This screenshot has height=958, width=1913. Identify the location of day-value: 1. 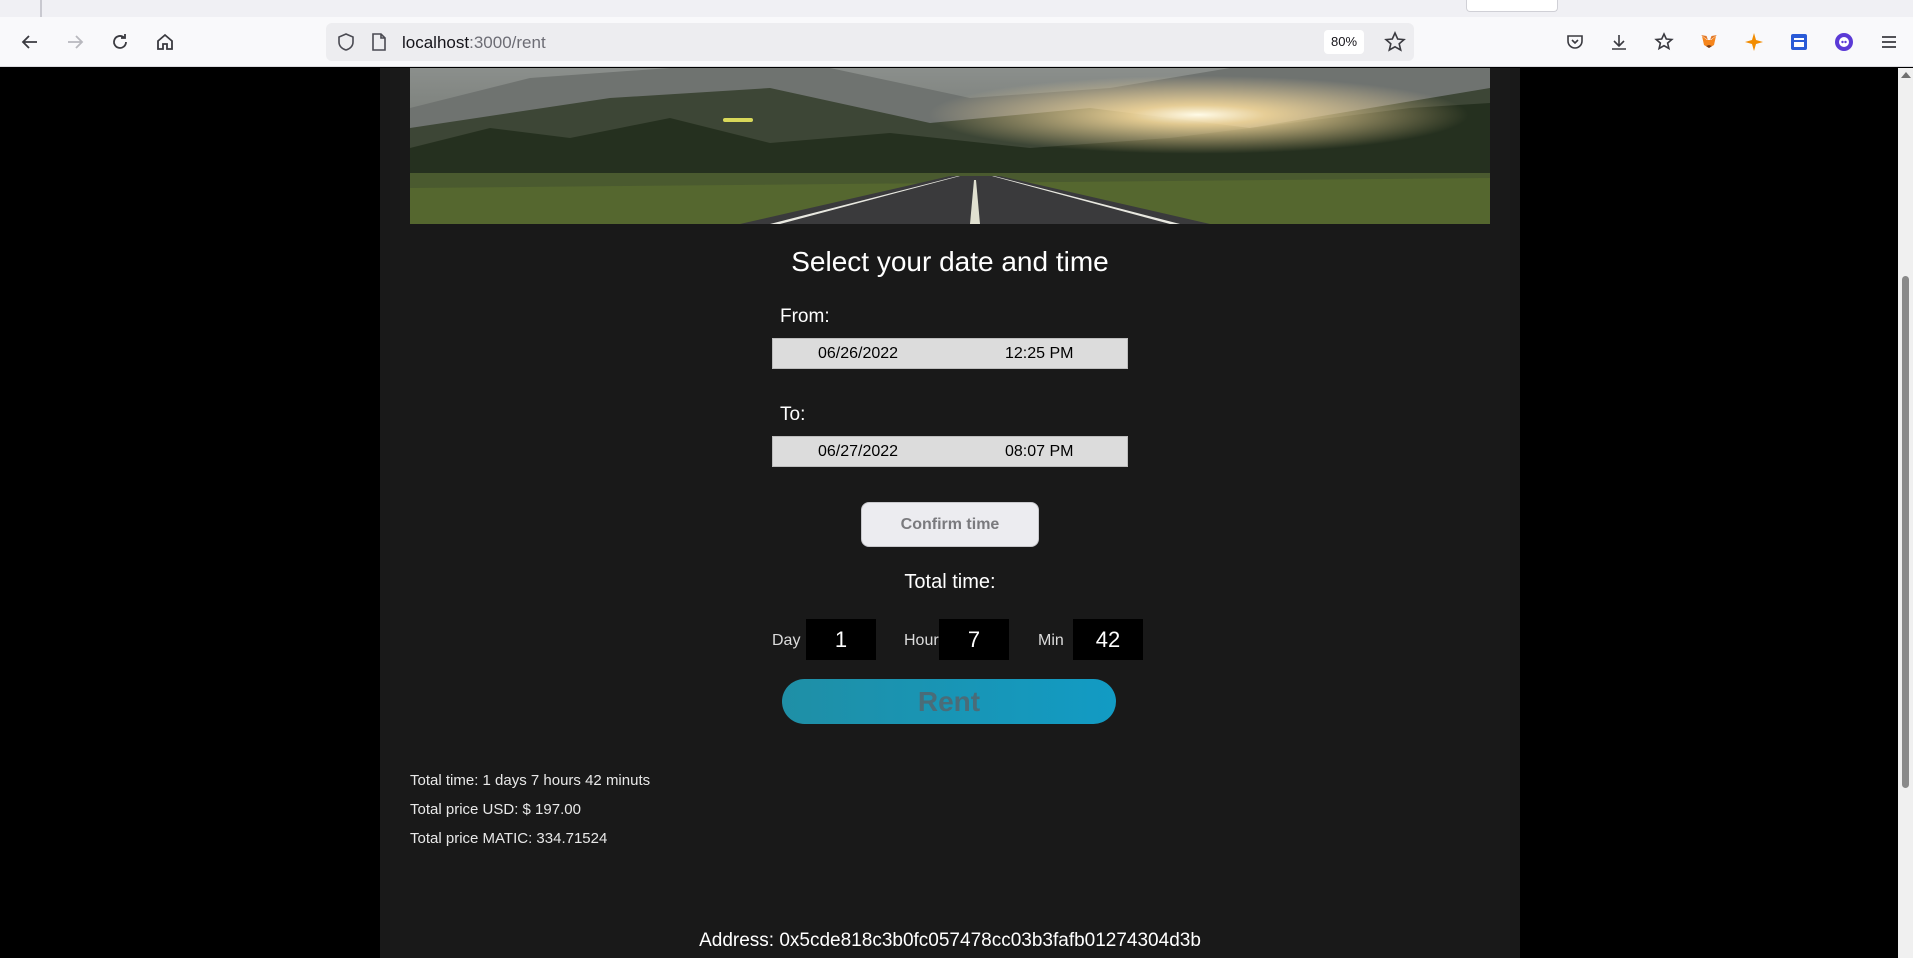
(841, 639).